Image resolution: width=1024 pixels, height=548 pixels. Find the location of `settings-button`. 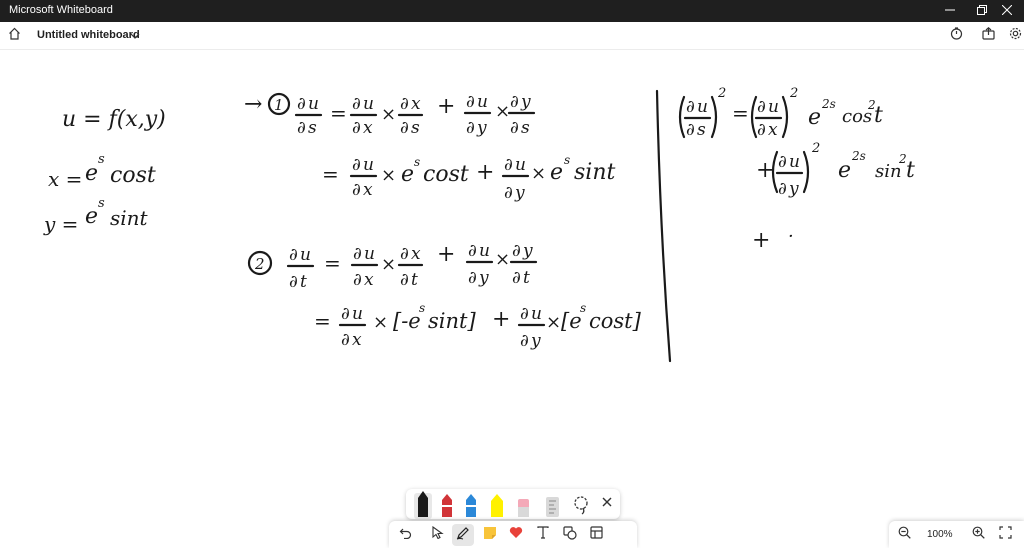

settings-button is located at coordinates (1013, 36).